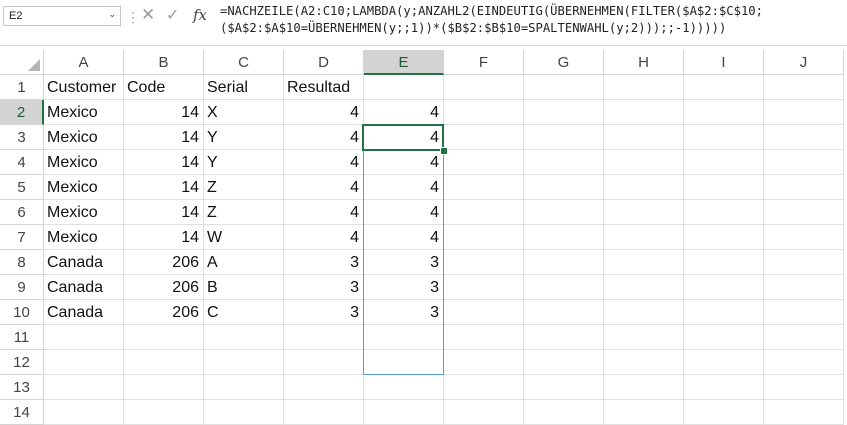  I want to click on cell-b5: 14, so click(164, 187).